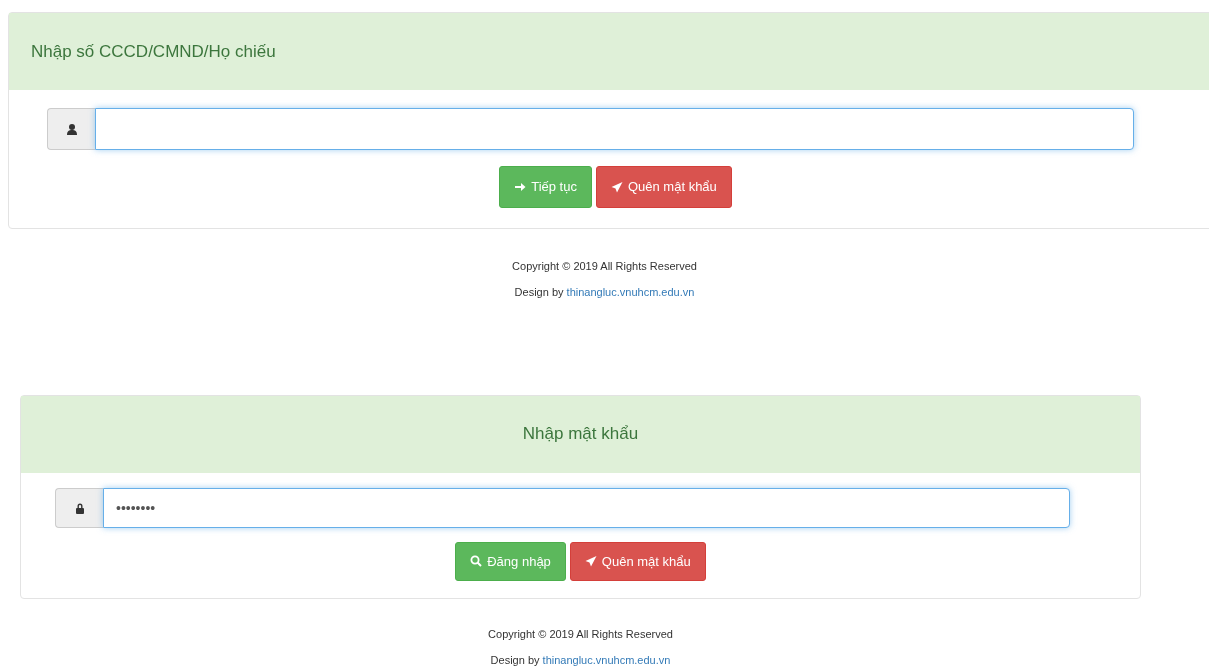 This screenshot has width=1209, height=669. I want to click on input-field: ••••••••, so click(586, 507).